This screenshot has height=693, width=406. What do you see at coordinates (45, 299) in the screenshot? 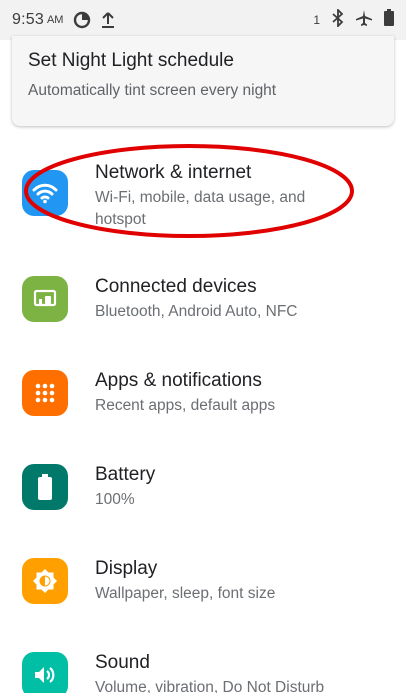
I see `devices-icon` at bounding box center [45, 299].